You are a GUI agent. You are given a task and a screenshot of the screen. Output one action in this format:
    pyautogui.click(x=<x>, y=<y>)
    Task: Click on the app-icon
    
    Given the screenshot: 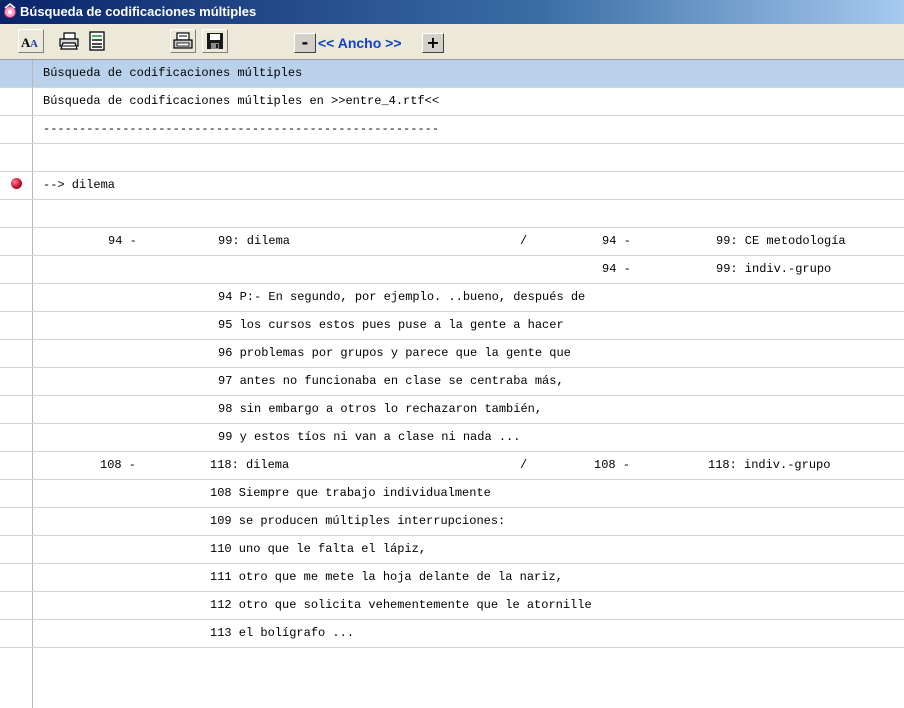 What is the action you would take?
    pyautogui.click(x=10, y=11)
    